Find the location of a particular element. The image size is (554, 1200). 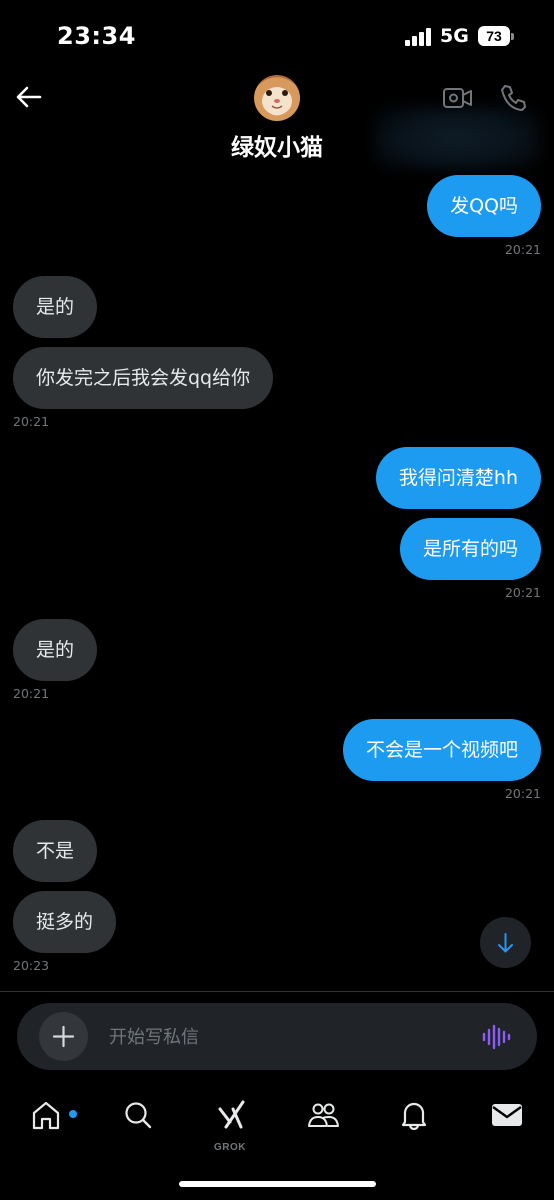

tab-communities is located at coordinates (322, 1124).